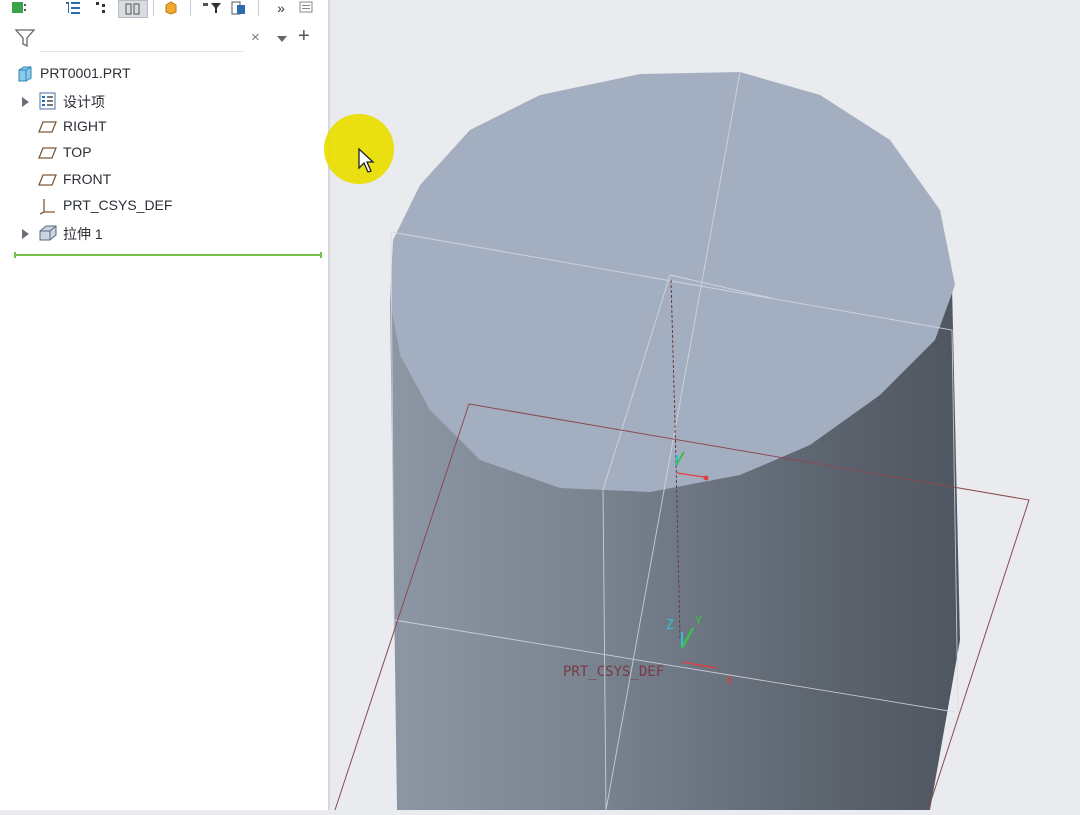  What do you see at coordinates (85, 73) in the screenshot?
I see `tree-item-label: PRT0001.PRT` at bounding box center [85, 73].